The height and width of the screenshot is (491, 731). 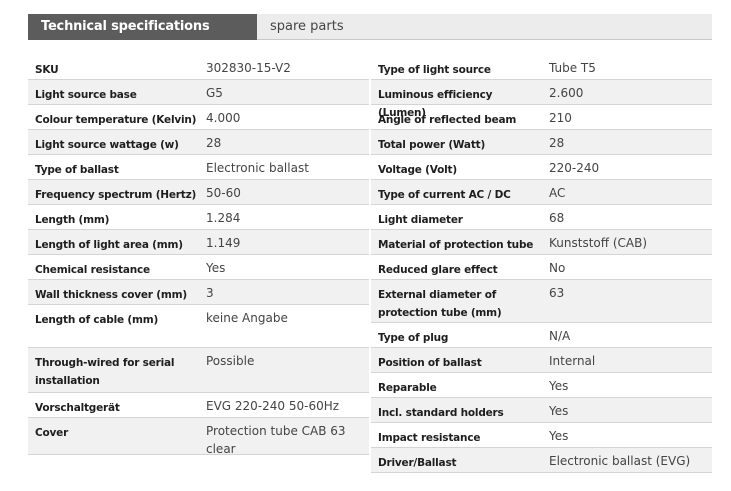 What do you see at coordinates (438, 270) in the screenshot?
I see `spec-label: Reduced glare effect` at bounding box center [438, 270].